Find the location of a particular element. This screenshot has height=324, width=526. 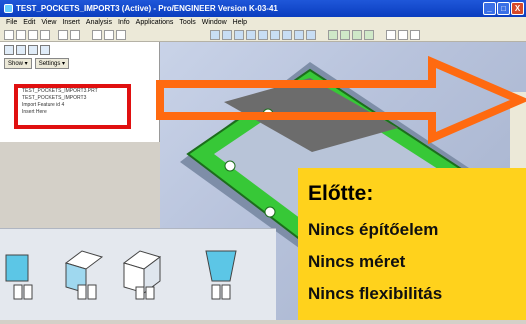

cylinder-pocket-icon is located at coordinates (222, 277).